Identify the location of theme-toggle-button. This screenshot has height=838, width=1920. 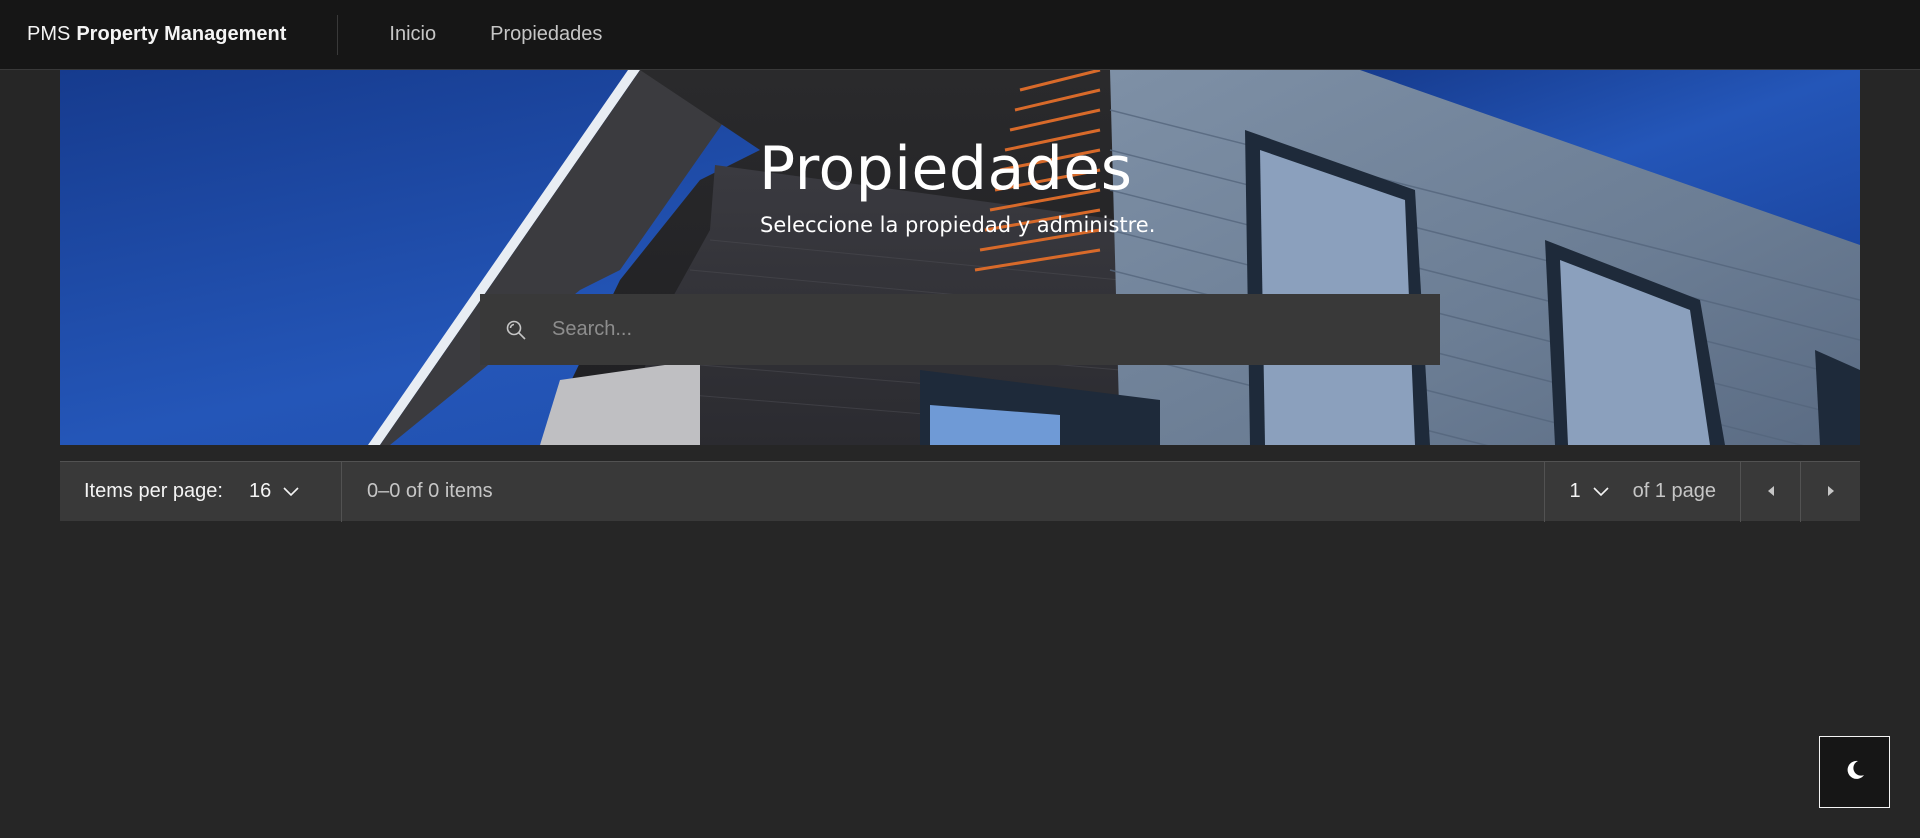
(1854, 772).